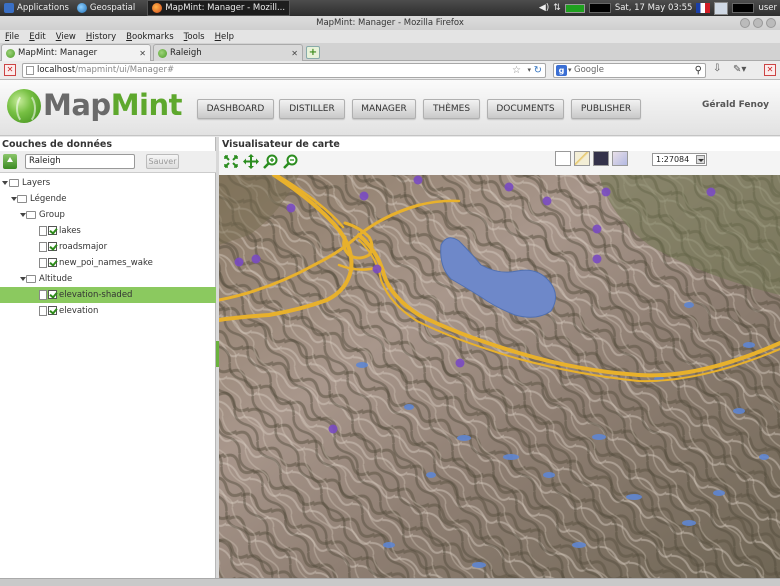  What do you see at coordinates (56, 70) in the screenshot?
I see `url-host: localhost` at bounding box center [56, 70].